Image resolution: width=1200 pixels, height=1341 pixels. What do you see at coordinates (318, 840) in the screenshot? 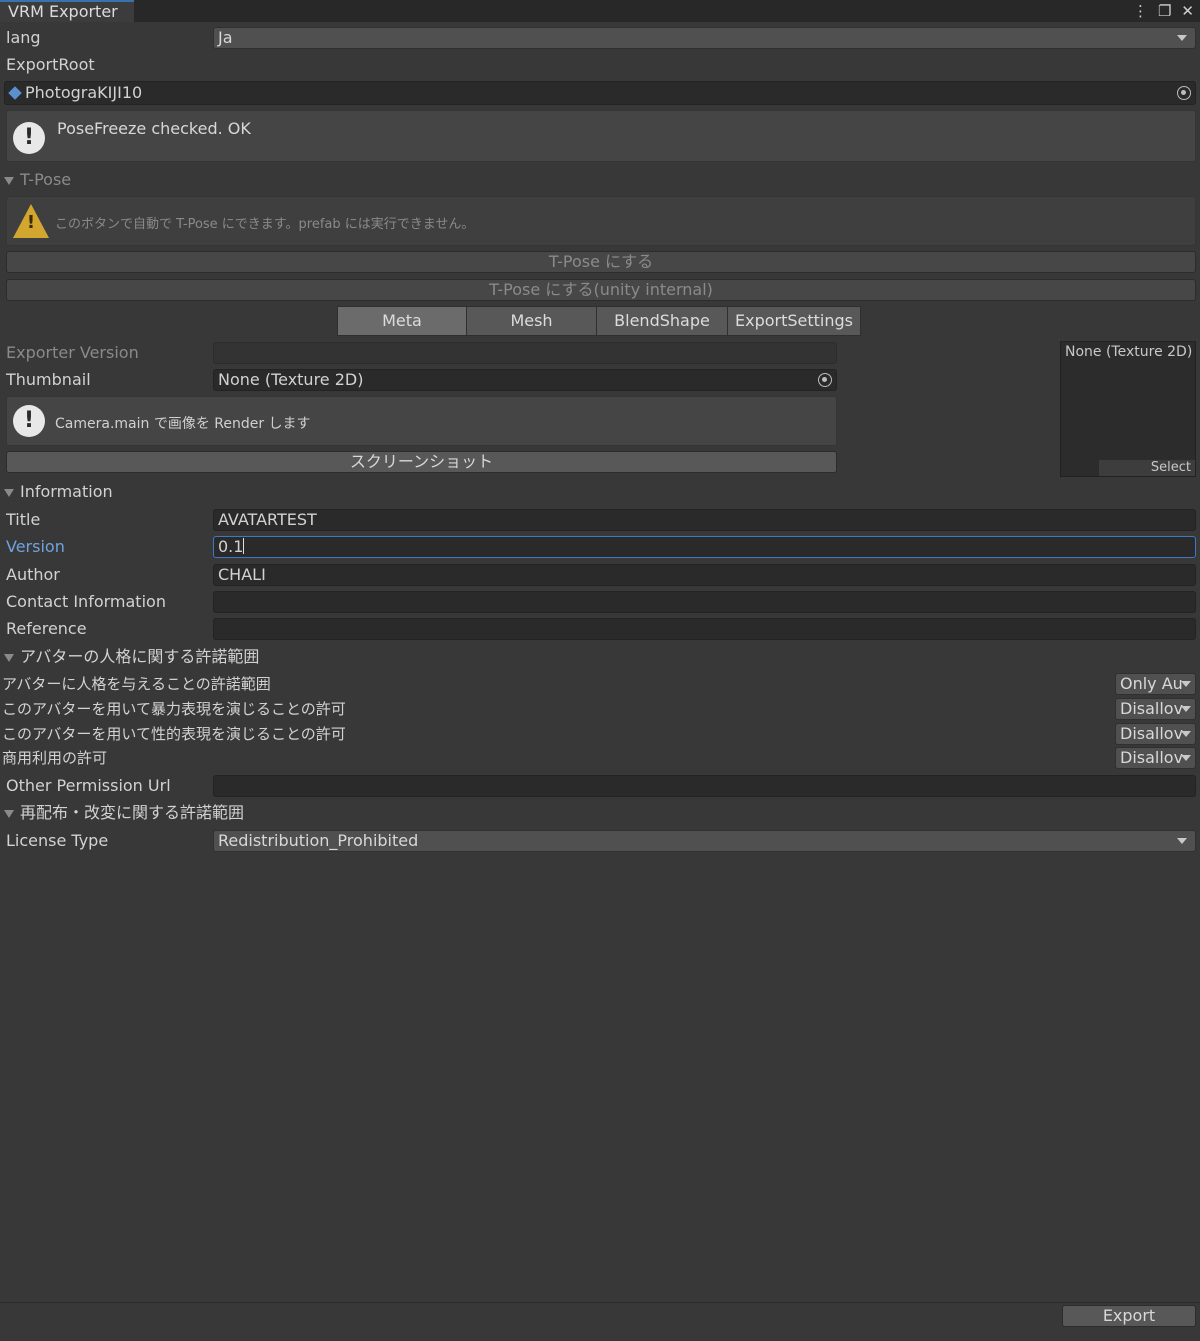
I see `license-type-value: Redistribution_Prohibited` at bounding box center [318, 840].